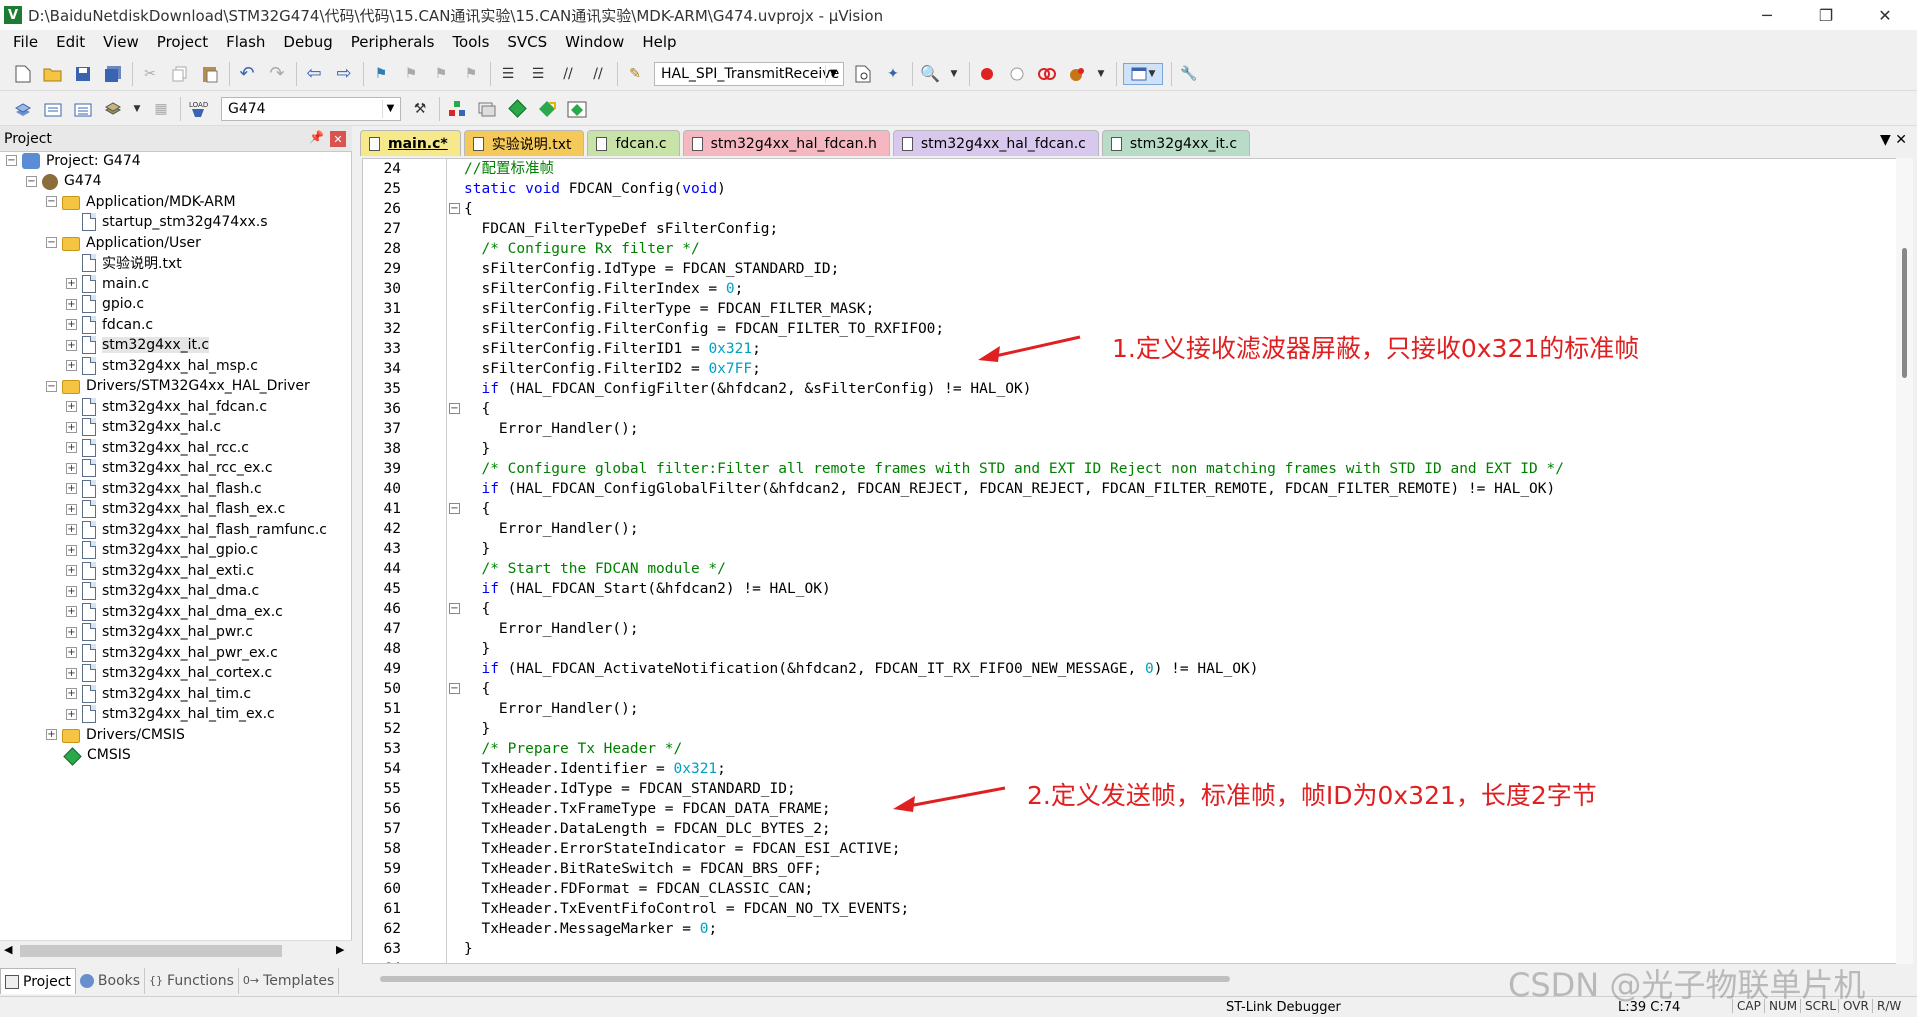  I want to click on cut-icon: ✂, so click(150, 74).